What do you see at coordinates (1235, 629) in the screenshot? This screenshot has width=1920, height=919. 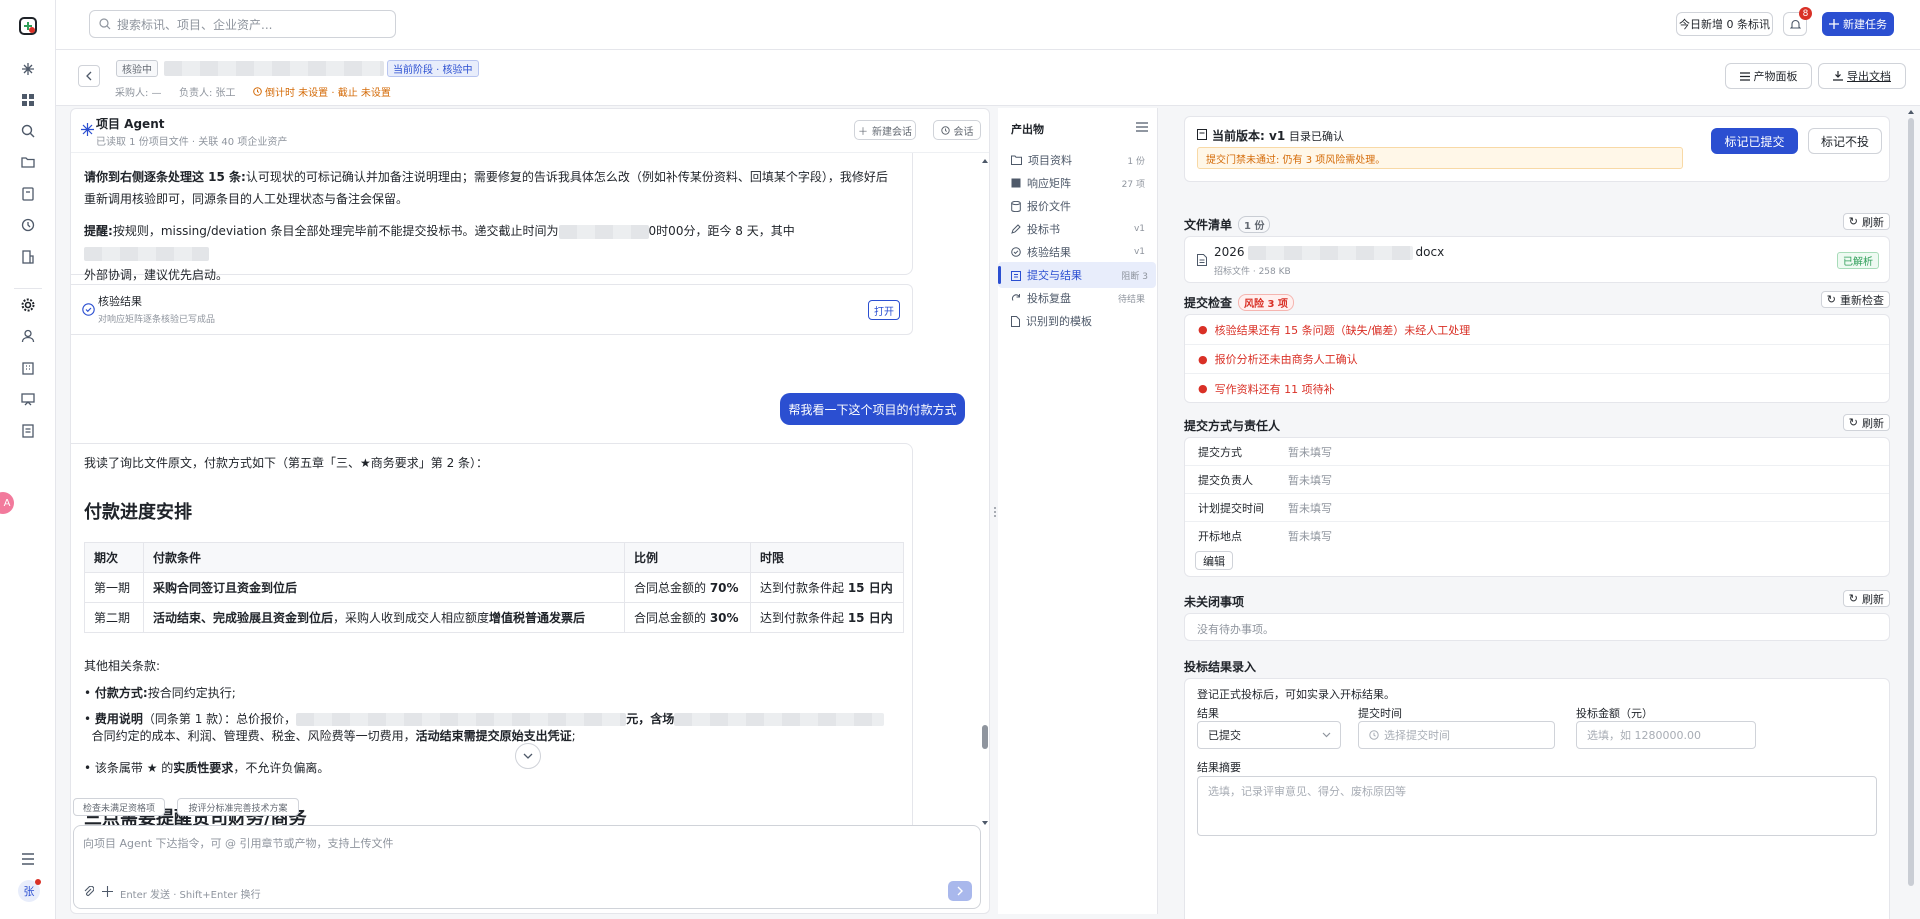 I see `open-items-empty: 没有待办事项。` at bounding box center [1235, 629].